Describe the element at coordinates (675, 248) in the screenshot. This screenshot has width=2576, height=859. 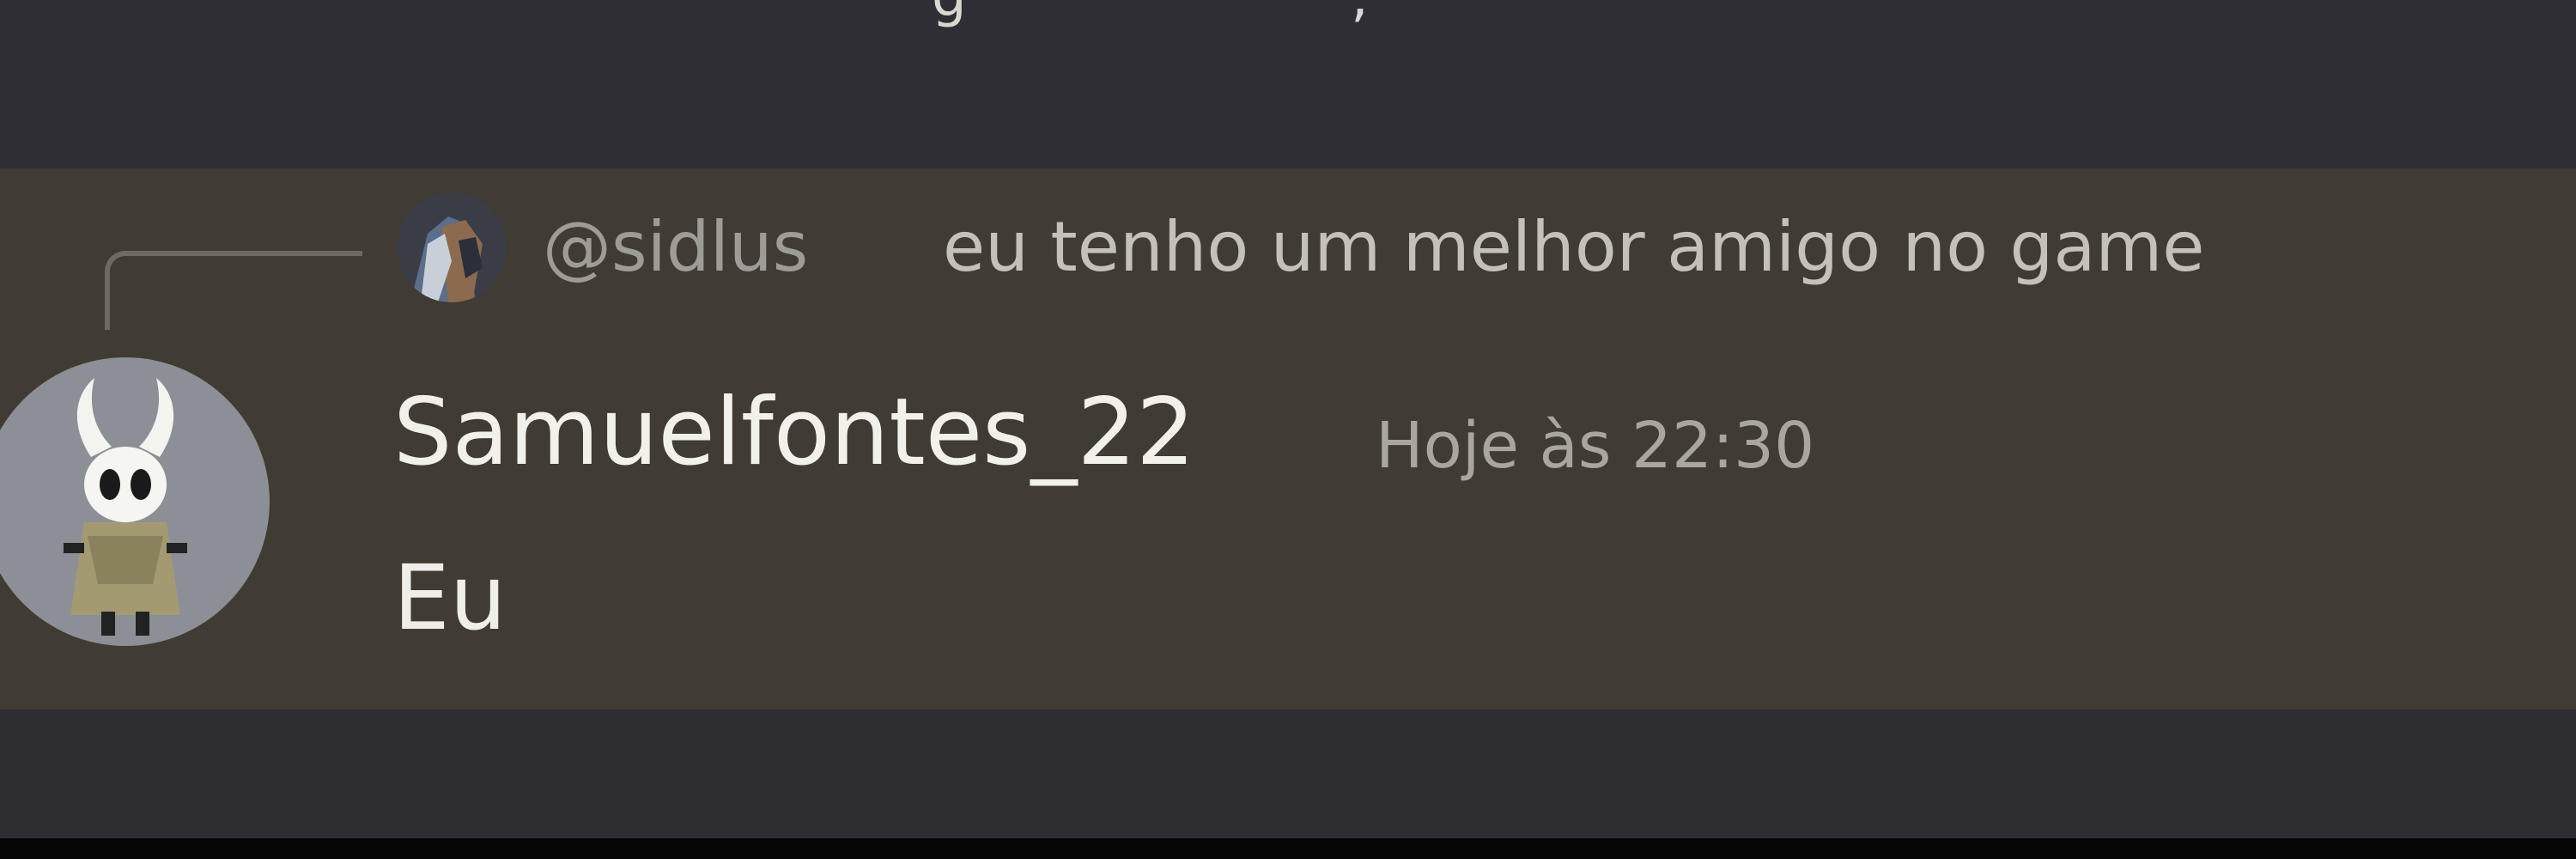
I see `reply-mention: @sidlus` at that location.